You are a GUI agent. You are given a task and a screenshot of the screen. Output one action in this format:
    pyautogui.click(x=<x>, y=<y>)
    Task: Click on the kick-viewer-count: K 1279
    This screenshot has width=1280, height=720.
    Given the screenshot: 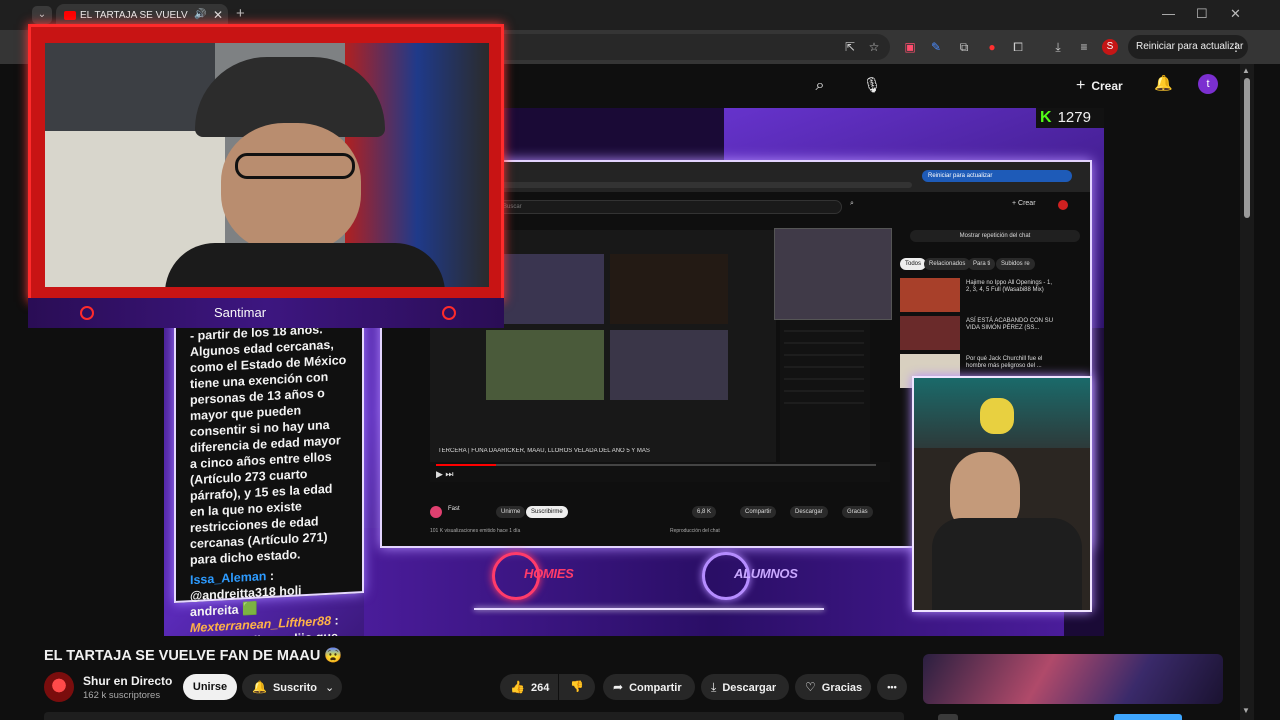 What is the action you would take?
    pyautogui.click(x=1070, y=118)
    